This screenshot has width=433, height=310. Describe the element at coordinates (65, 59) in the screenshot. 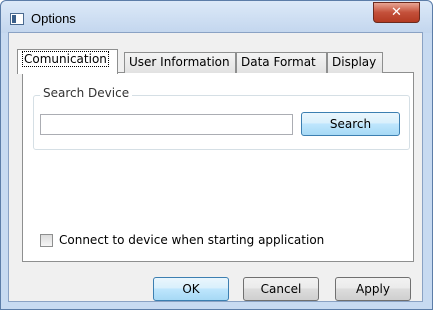

I see `tab-communication-label: Comunication` at that location.